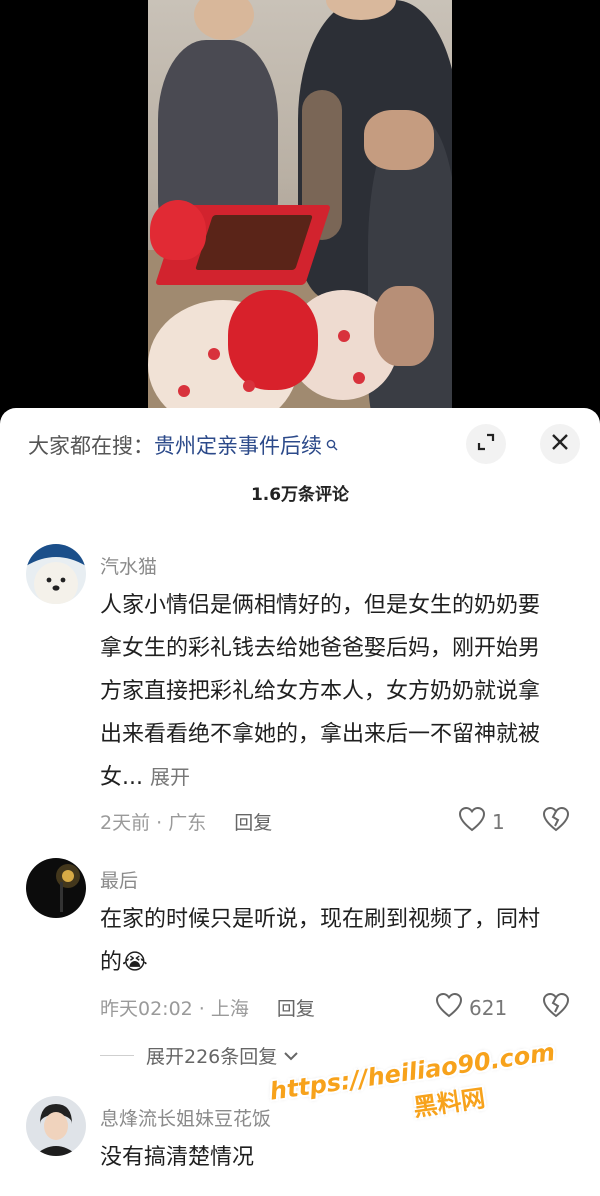 Image resolution: width=600 pixels, height=1196 pixels. What do you see at coordinates (224, 20) in the screenshot?
I see `person-left-head` at bounding box center [224, 20].